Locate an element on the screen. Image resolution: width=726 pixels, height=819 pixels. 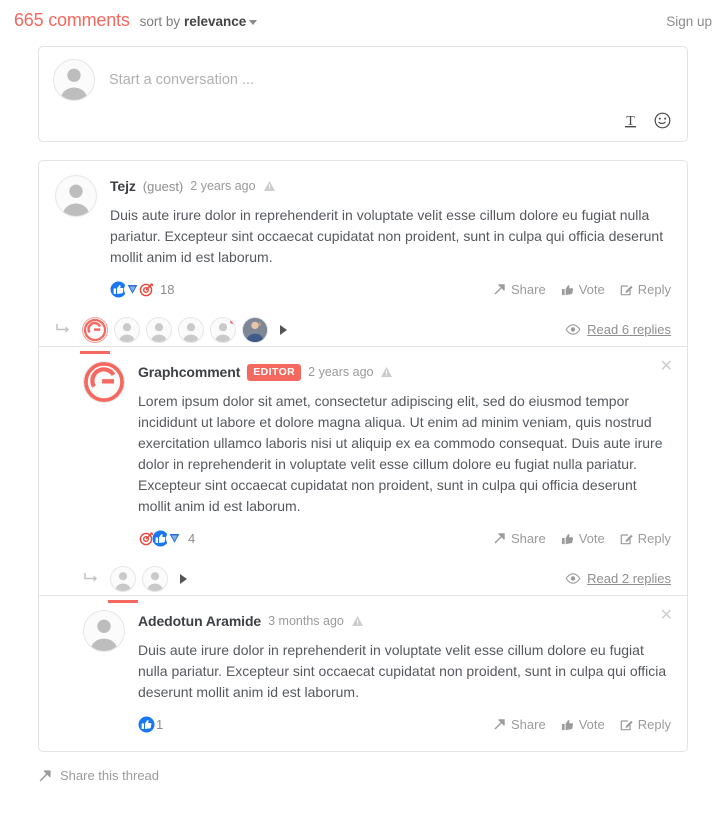
reaction-summary: 1 is located at coordinates (150, 724).